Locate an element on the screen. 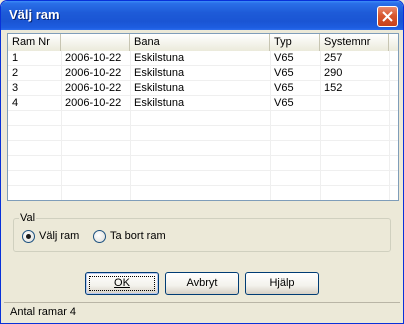 The image size is (404, 324). focus-rect is located at coordinates (122, 283).